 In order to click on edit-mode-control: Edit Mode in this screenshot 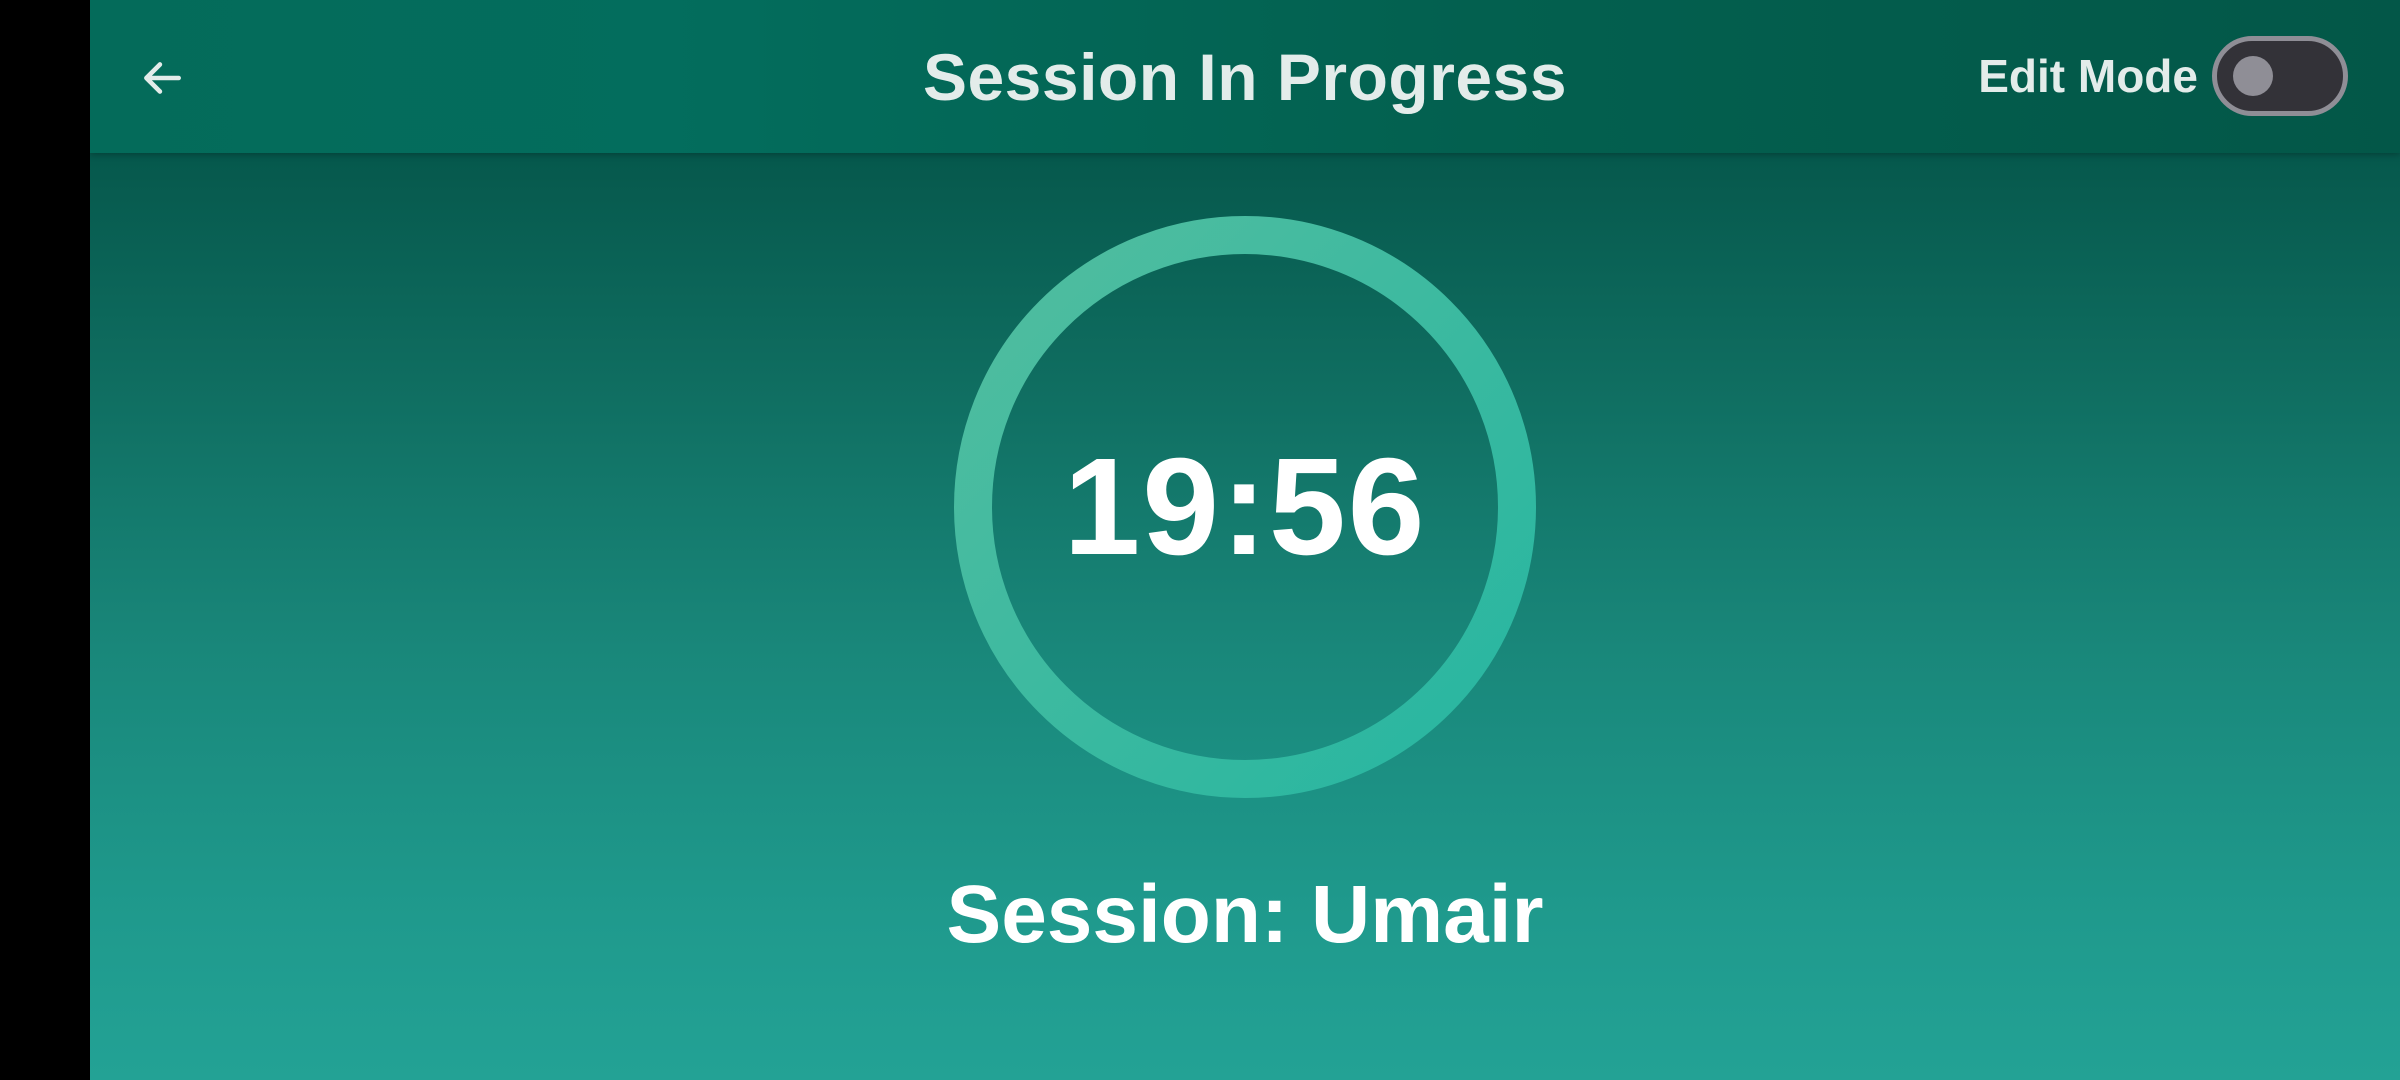, I will do `click(2163, 76)`.